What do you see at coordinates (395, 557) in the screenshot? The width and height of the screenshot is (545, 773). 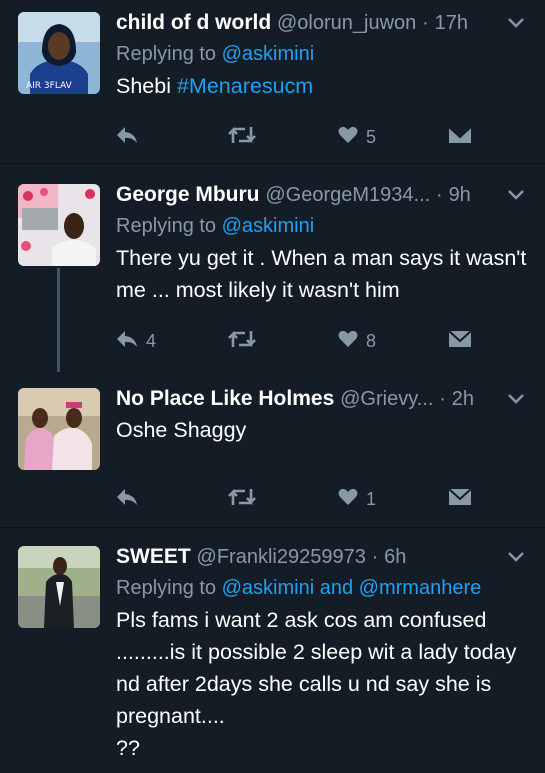 I see `timestamp: 6h` at bounding box center [395, 557].